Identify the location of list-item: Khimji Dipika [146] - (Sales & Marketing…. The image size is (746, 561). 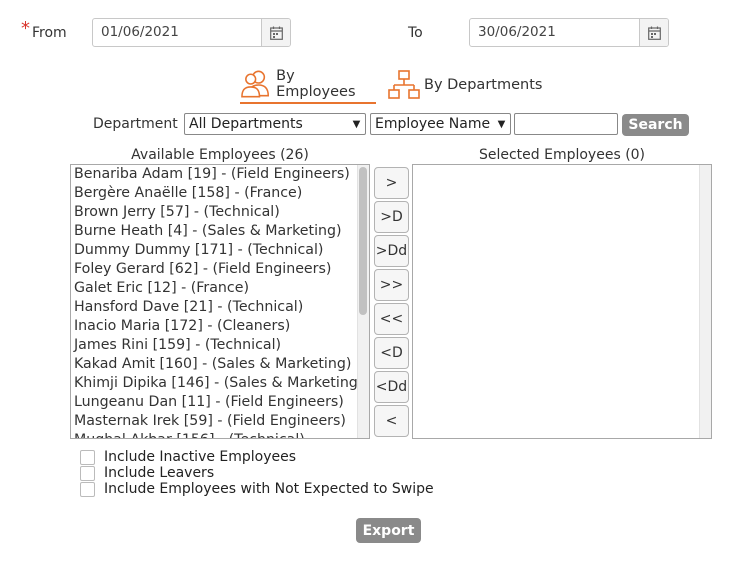
(220, 383).